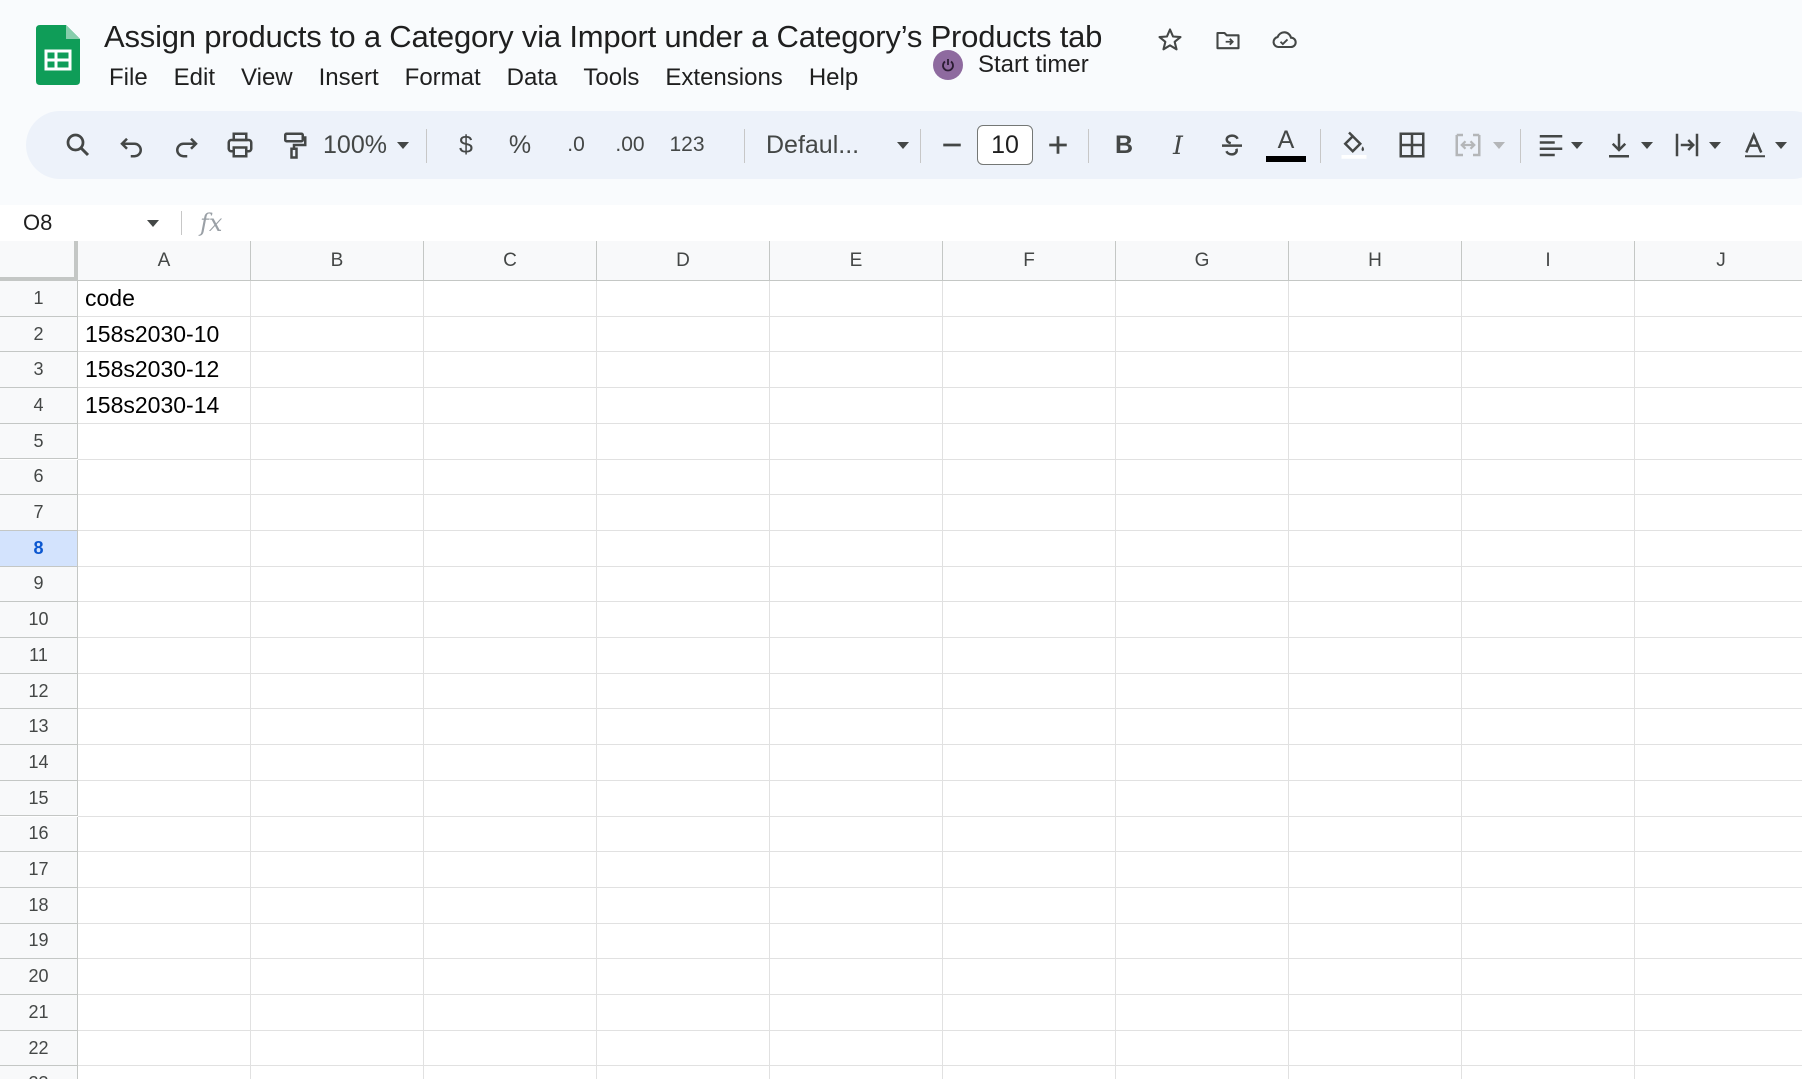  Describe the element at coordinates (687, 145) in the screenshot. I see `more-formats-button: 123` at that location.